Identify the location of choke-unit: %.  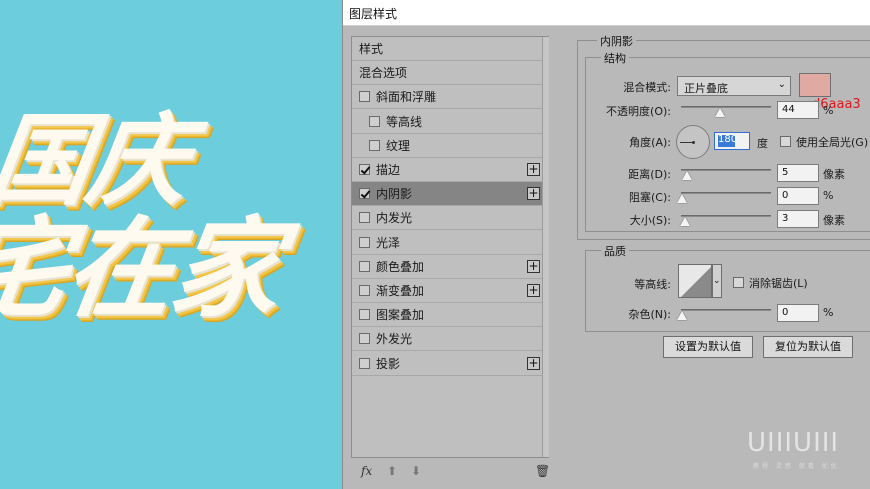
(828, 195).